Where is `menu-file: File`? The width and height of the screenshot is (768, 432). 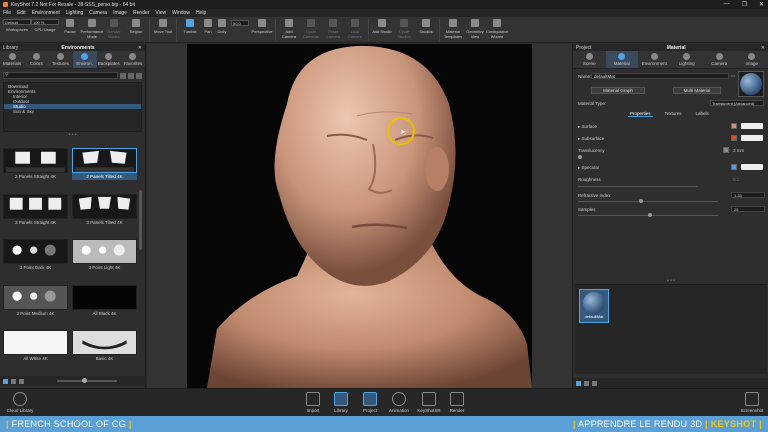
menu-file: File is located at coordinates (7, 13).